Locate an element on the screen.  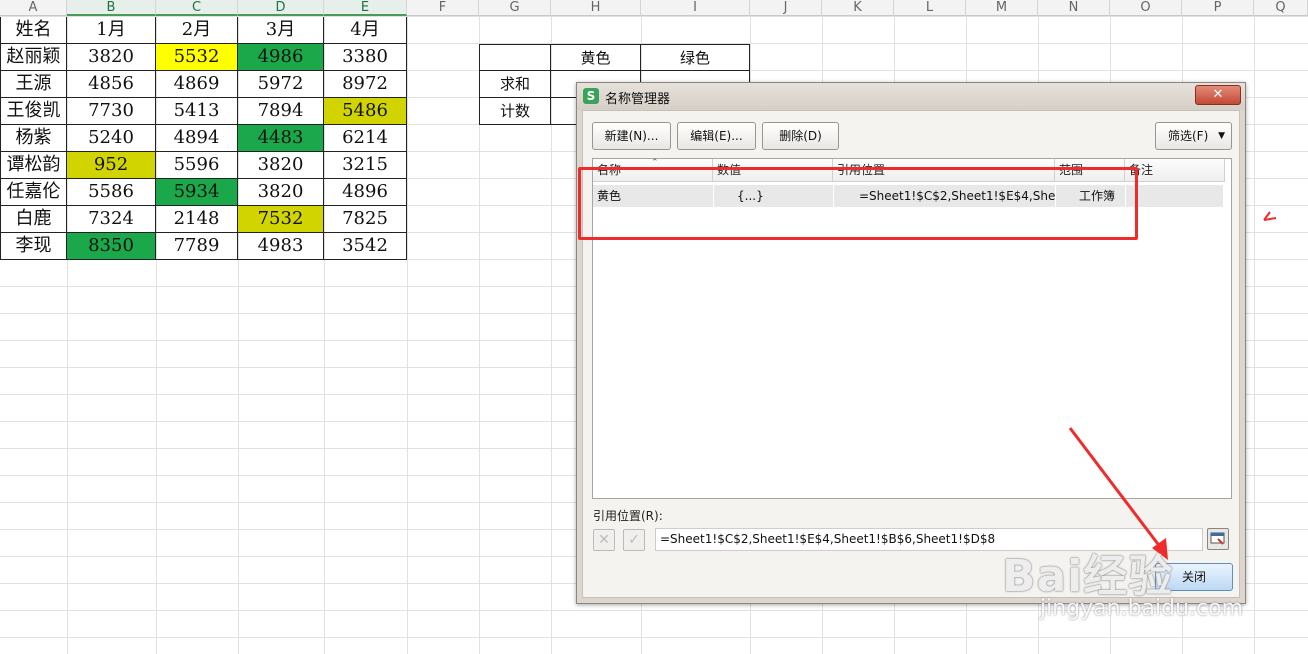
column-header-q: Q is located at coordinates (1281, 8).